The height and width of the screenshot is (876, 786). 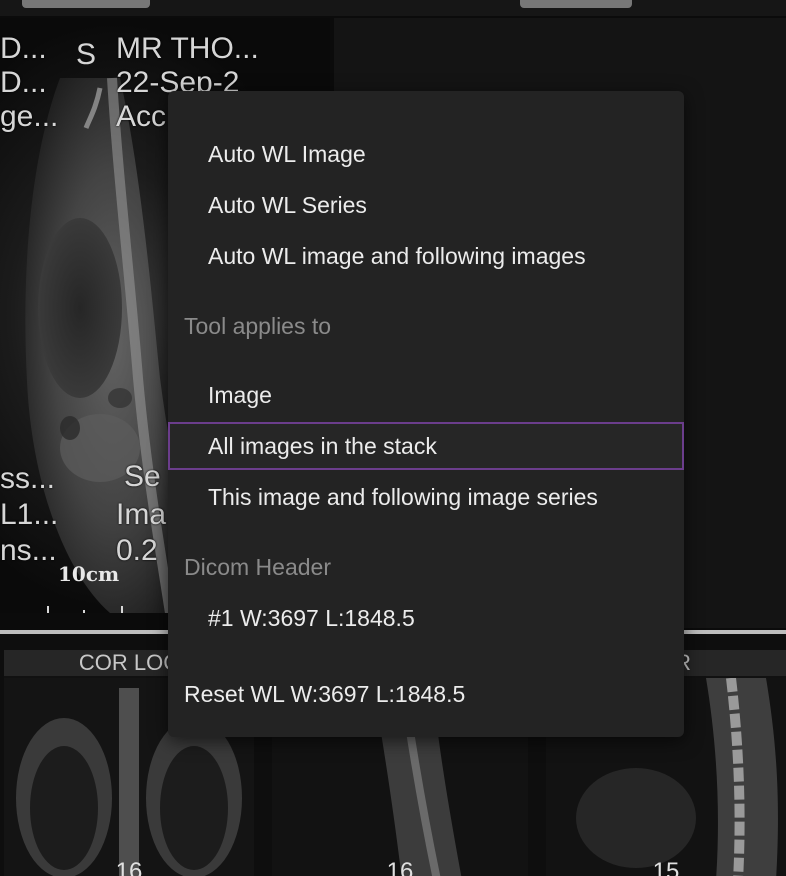 What do you see at coordinates (86, 54) in the screenshot?
I see `orientation-marker-superior: S` at bounding box center [86, 54].